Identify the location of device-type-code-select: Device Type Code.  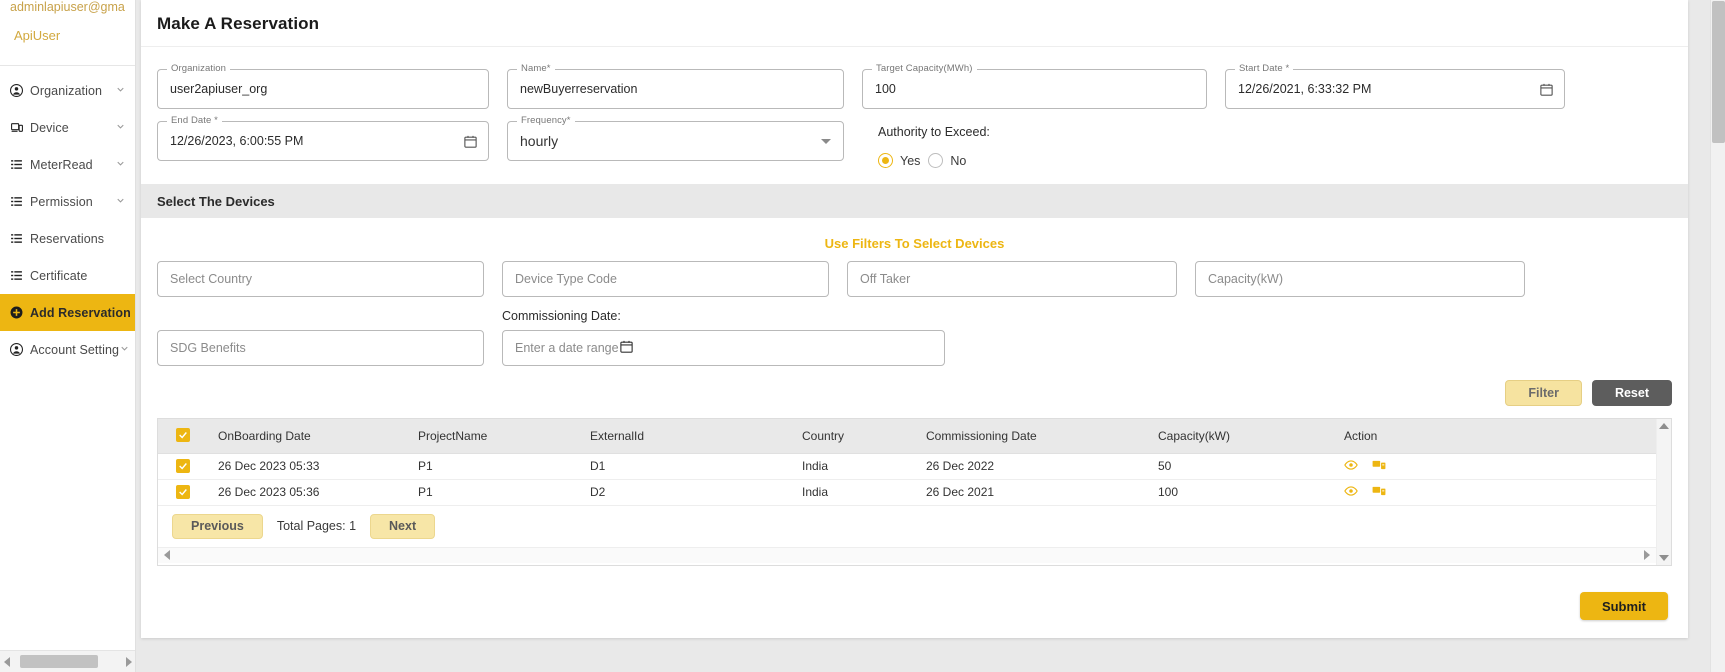
(665, 279).